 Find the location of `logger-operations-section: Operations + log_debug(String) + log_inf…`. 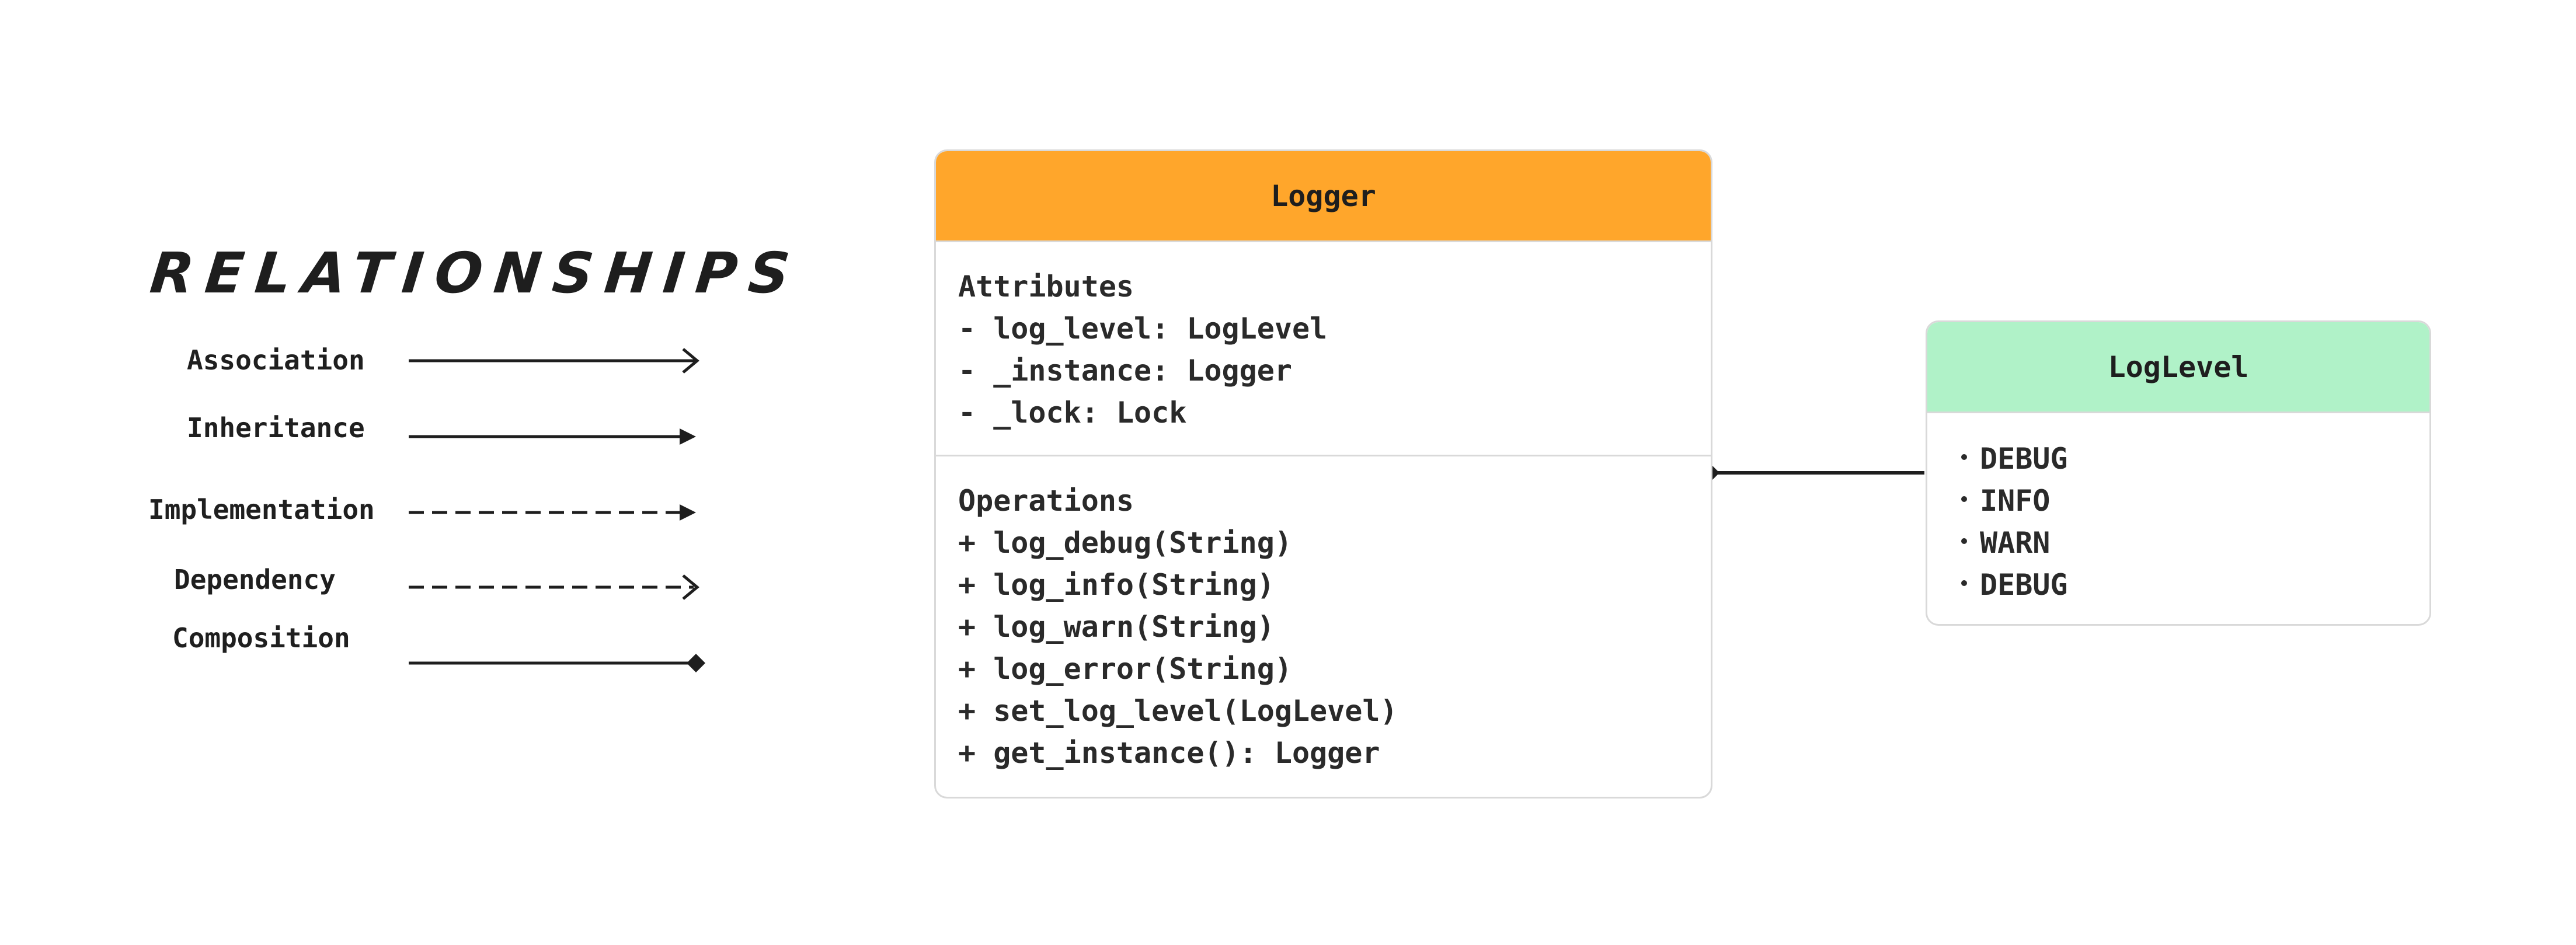

logger-operations-section: Operations + log_debug(String) + log_inf… is located at coordinates (1323, 615).